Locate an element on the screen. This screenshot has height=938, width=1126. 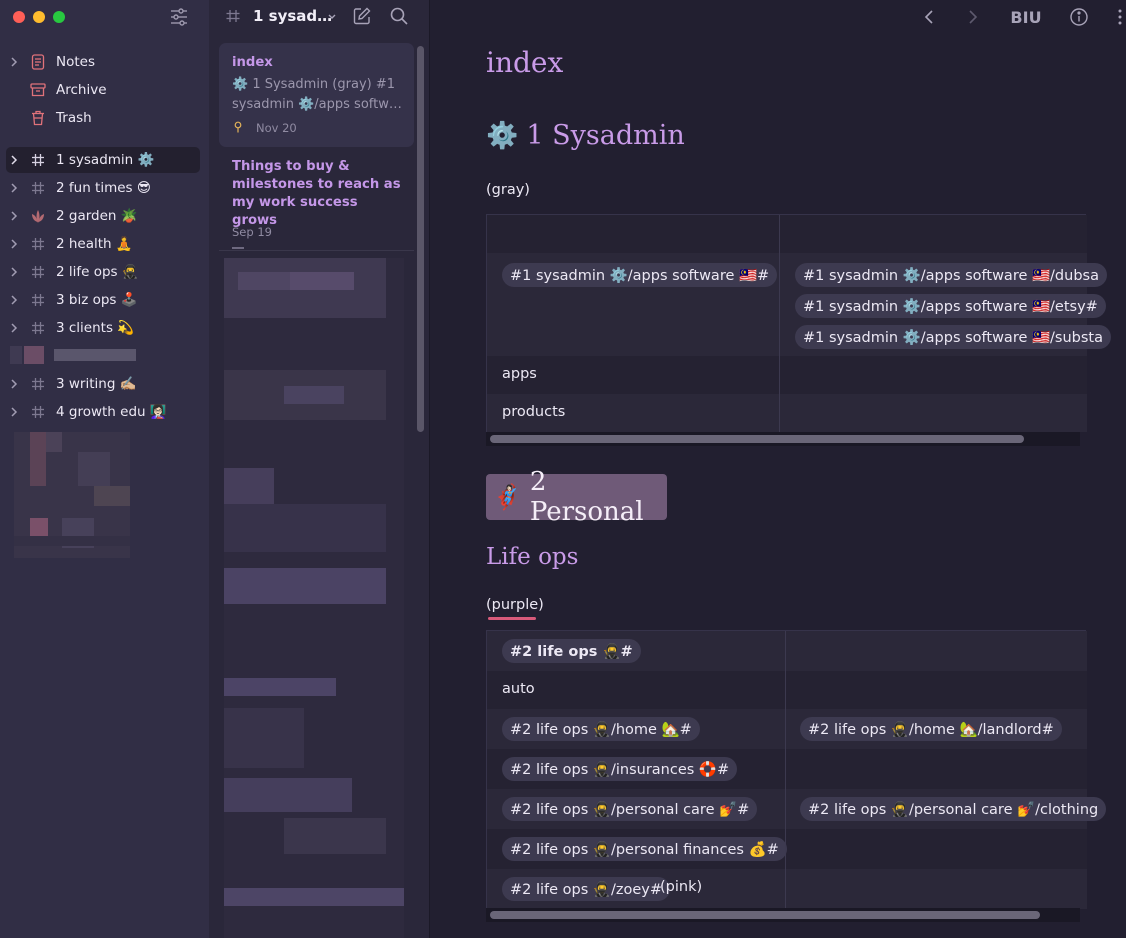
info-icon is located at coordinates (1079, 17).